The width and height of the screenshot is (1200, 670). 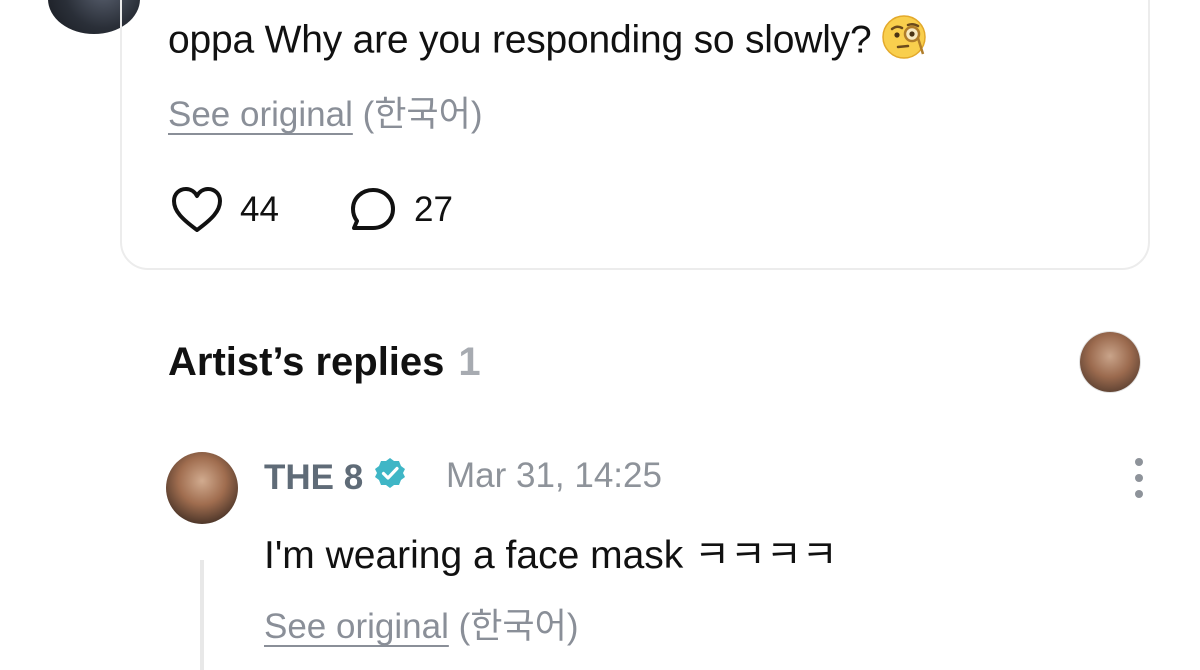 I want to click on heart-icon, so click(x=197, y=210).